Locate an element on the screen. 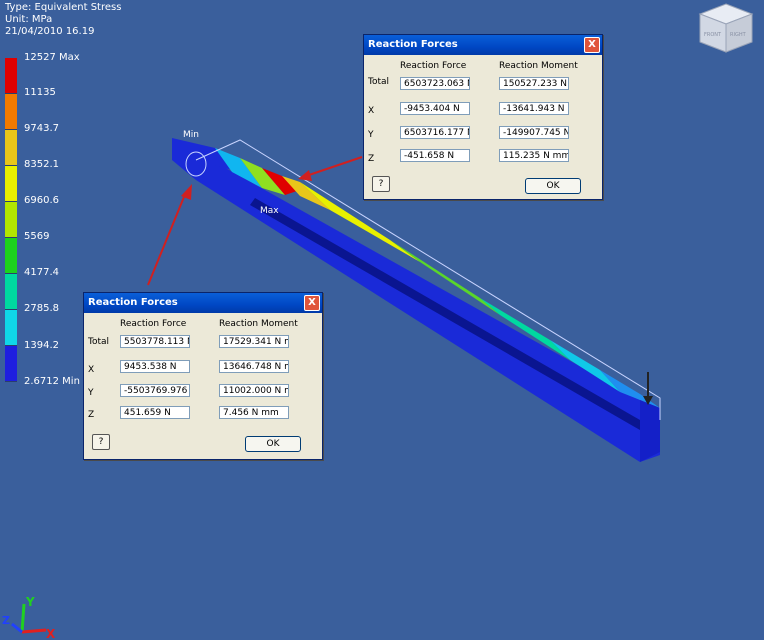 Image resolution: width=764 pixels, height=640 pixels. viewcube-icon: FRONT RIGHT is located at coordinates (726, 28).